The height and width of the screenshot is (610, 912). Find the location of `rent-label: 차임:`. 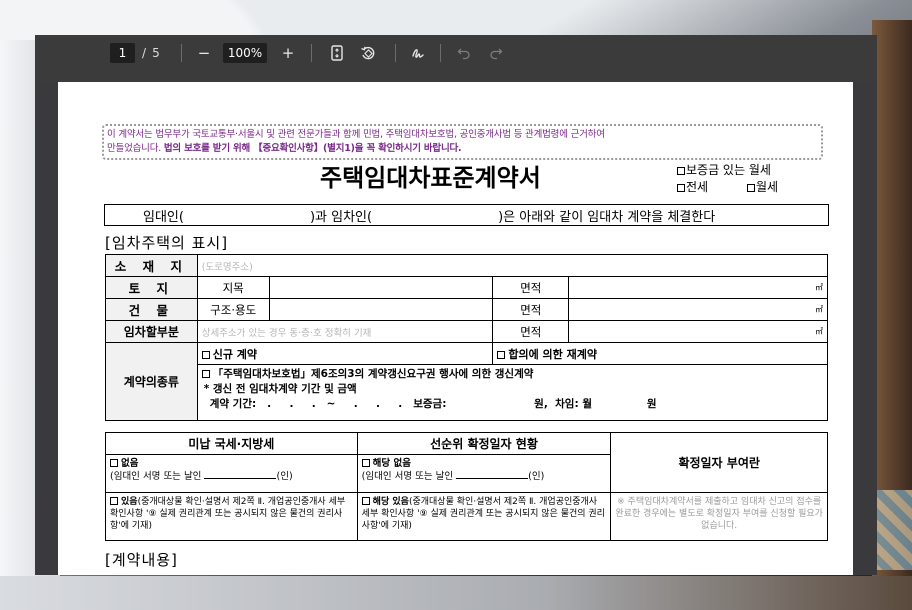

rent-label: 차임: is located at coordinates (567, 404).